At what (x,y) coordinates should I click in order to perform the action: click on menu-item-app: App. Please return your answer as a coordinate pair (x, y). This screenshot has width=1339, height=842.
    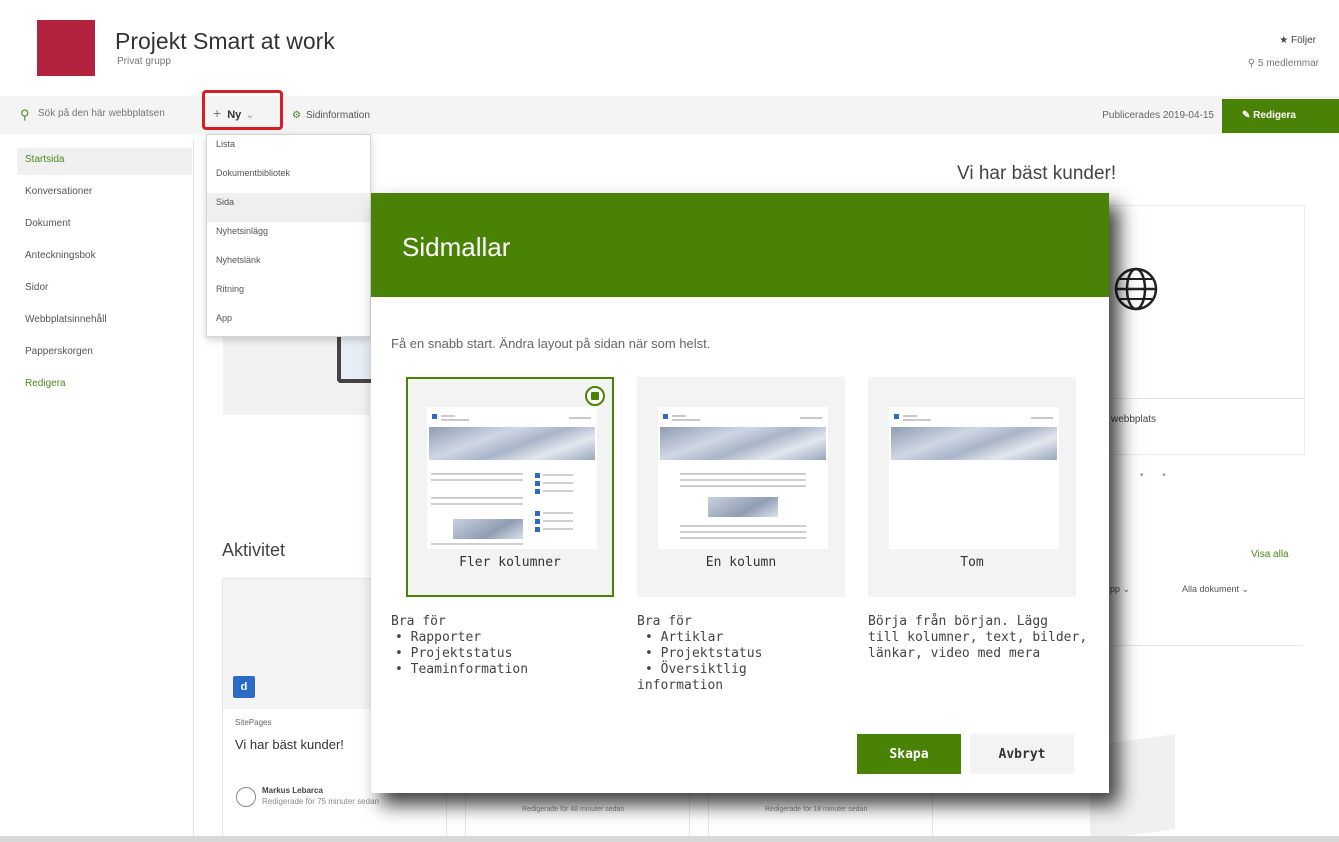
    Looking at the image, I should click on (288, 323).